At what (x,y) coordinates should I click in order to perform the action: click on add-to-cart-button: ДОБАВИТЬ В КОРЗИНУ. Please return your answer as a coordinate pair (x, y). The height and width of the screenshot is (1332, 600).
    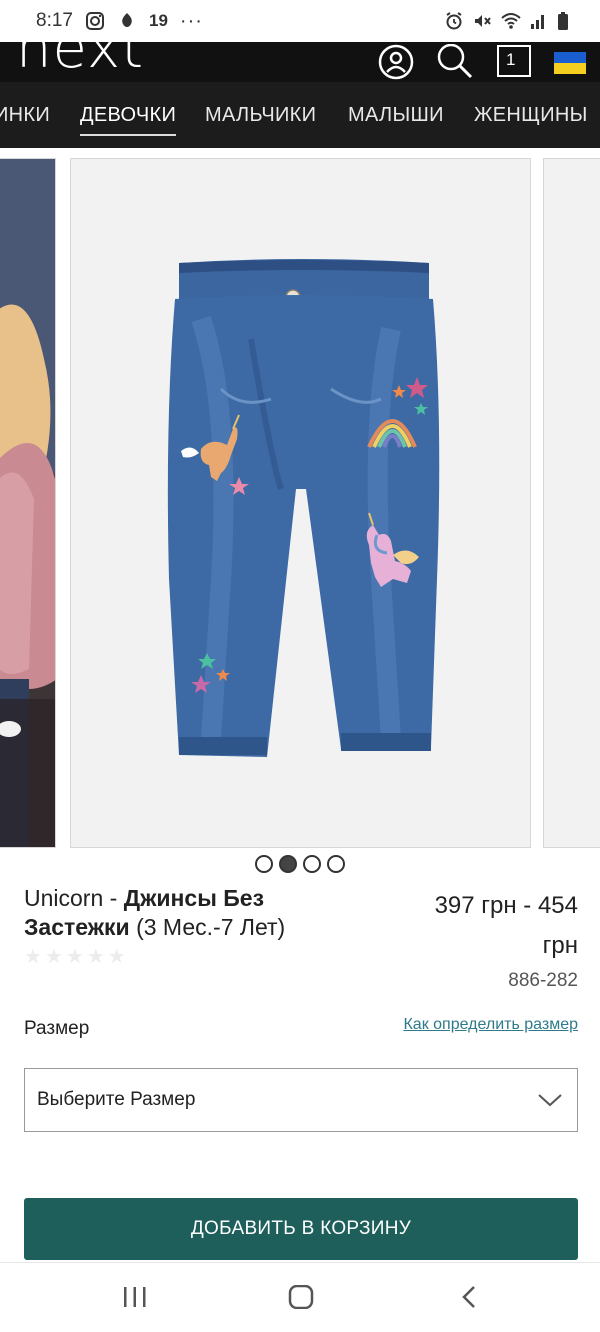
    Looking at the image, I should click on (301, 1229).